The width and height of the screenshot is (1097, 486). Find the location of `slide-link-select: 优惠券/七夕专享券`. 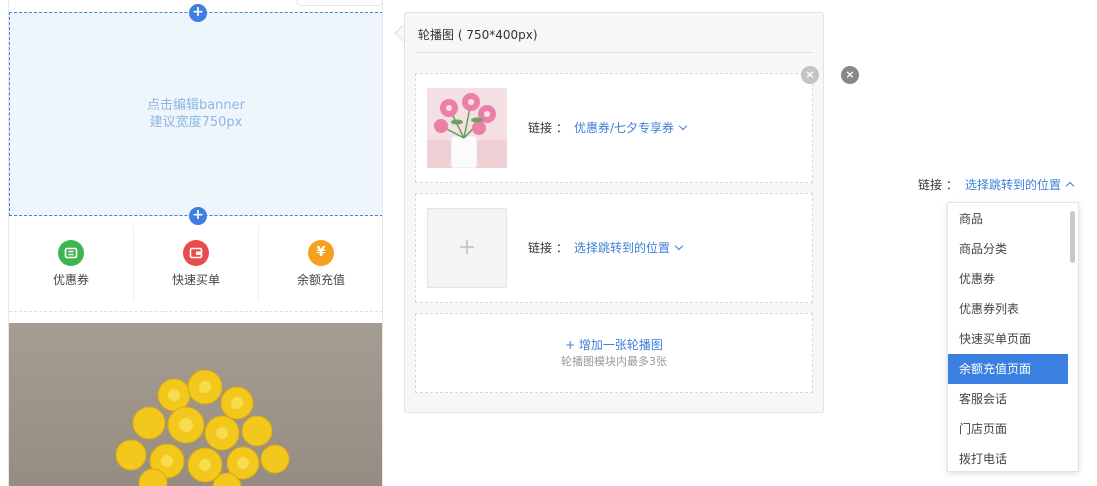

slide-link-select: 优惠券/七夕专享券 is located at coordinates (631, 127).